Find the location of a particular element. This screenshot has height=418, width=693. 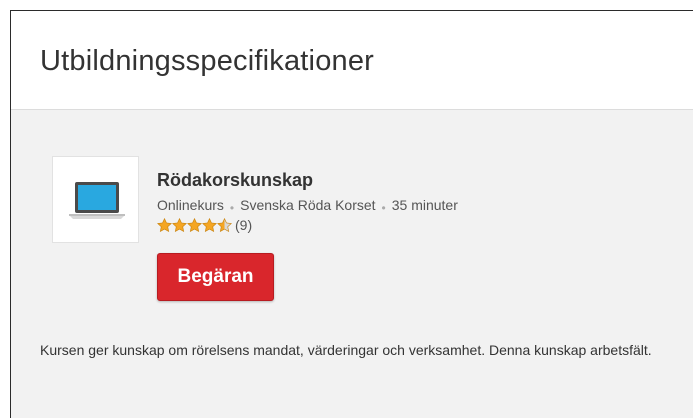

rating-stars is located at coordinates (194, 225).